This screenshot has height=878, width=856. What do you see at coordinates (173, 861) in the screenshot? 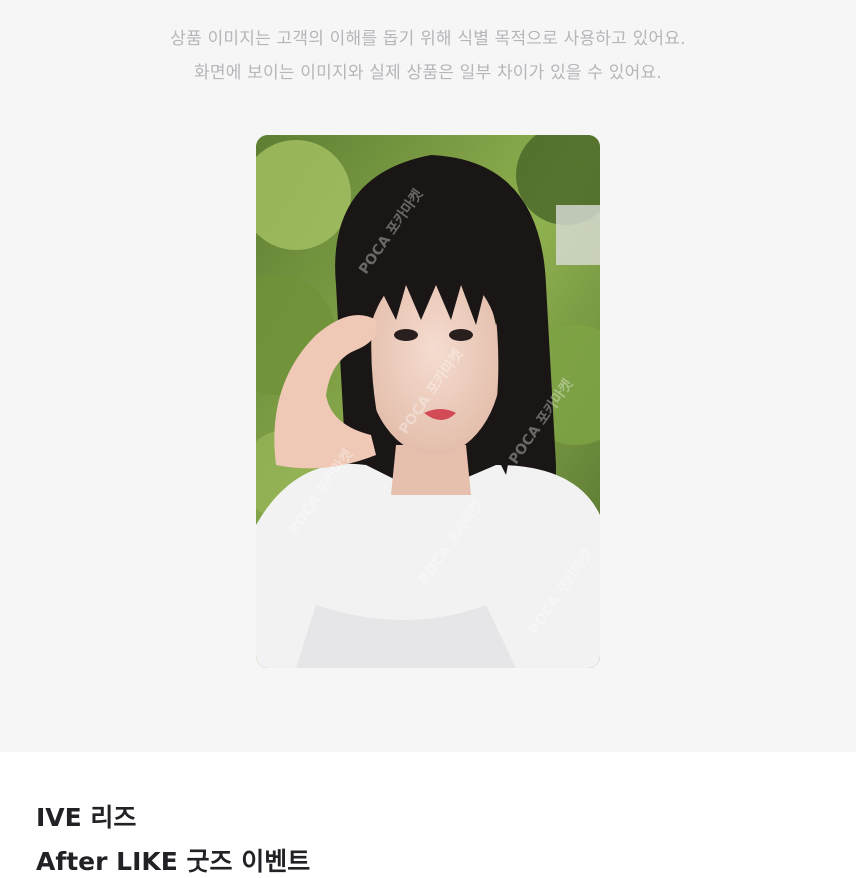
I see `product-subtitle: After LIKE 굿즈 이벤트` at bounding box center [173, 861].